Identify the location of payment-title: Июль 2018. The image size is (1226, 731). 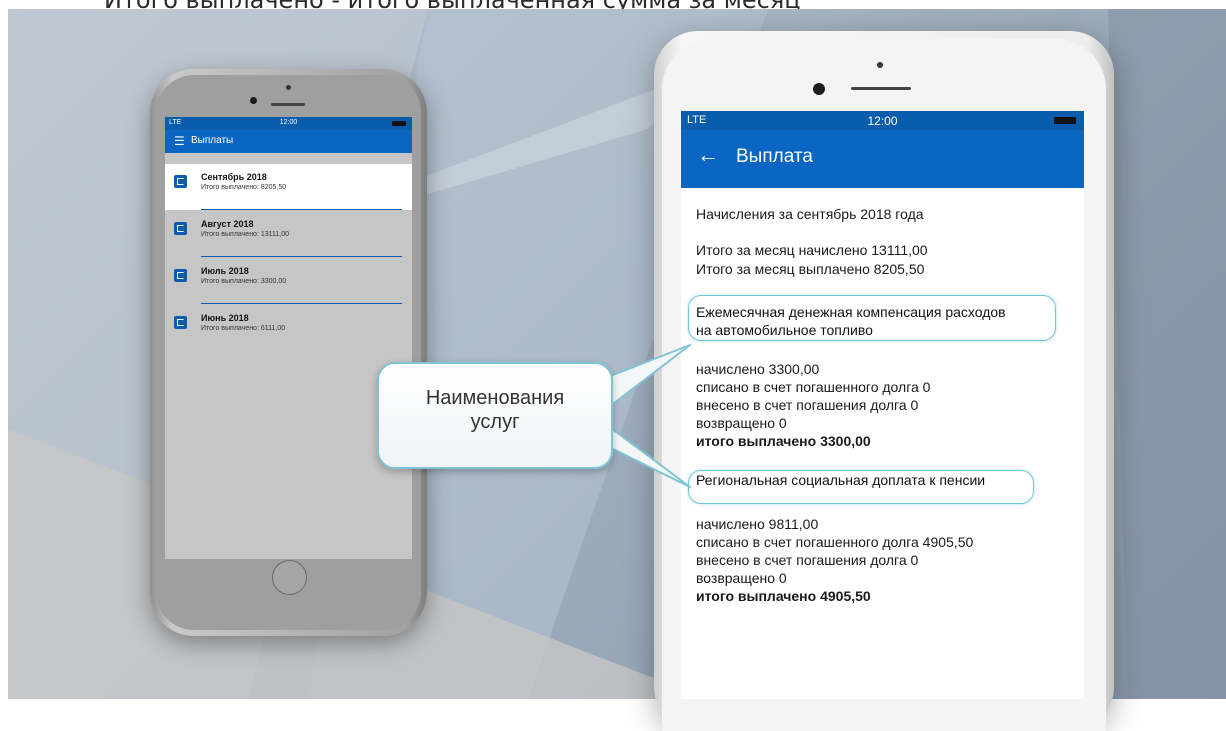
(225, 271).